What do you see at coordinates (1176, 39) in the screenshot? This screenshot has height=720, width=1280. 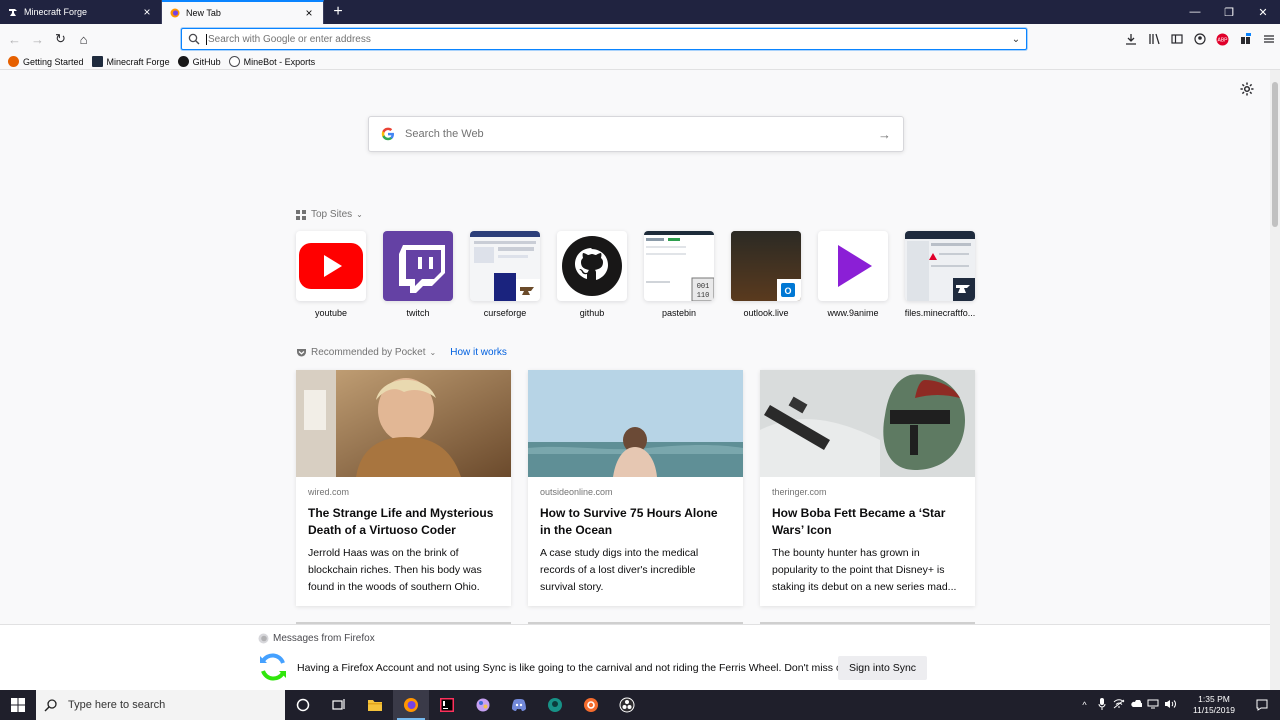 I see `sidebar-icon` at bounding box center [1176, 39].